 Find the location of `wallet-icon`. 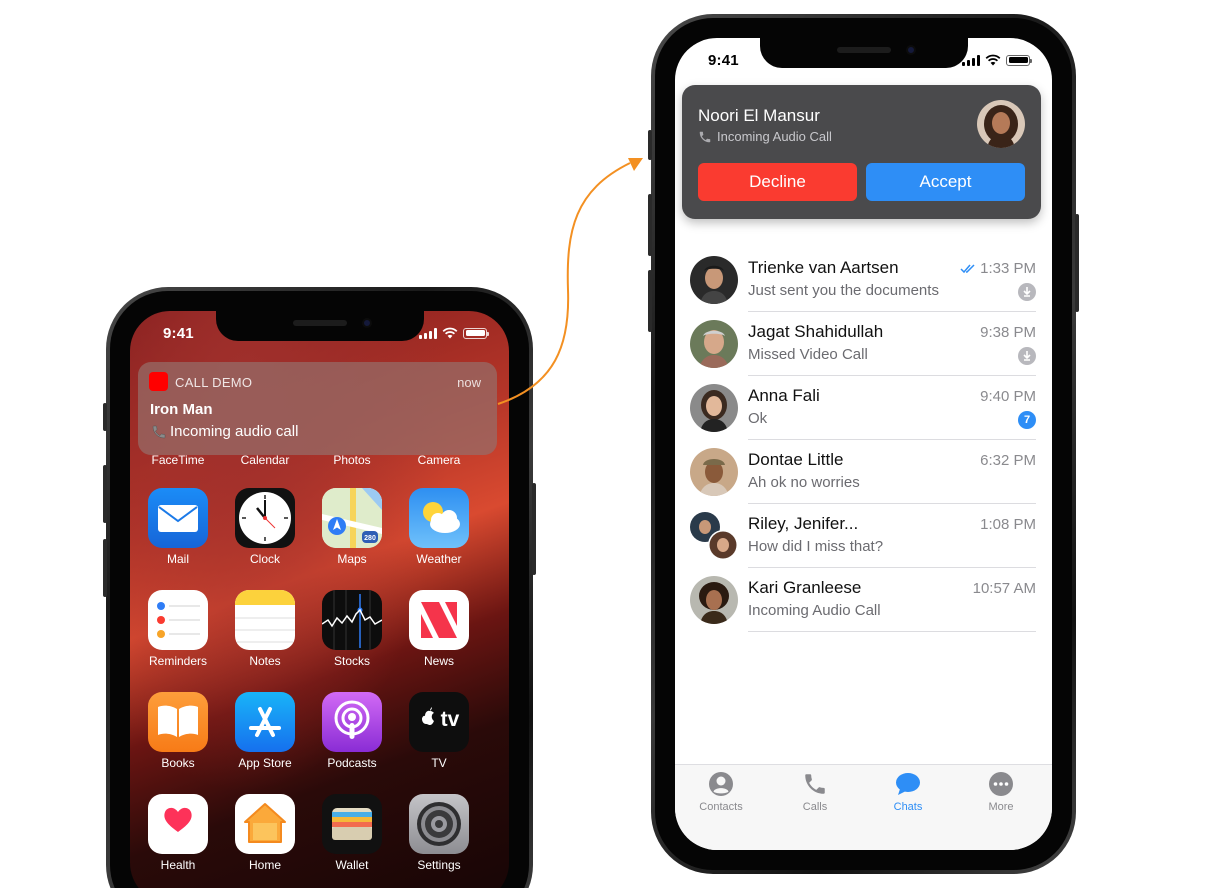

wallet-icon is located at coordinates (352, 824).